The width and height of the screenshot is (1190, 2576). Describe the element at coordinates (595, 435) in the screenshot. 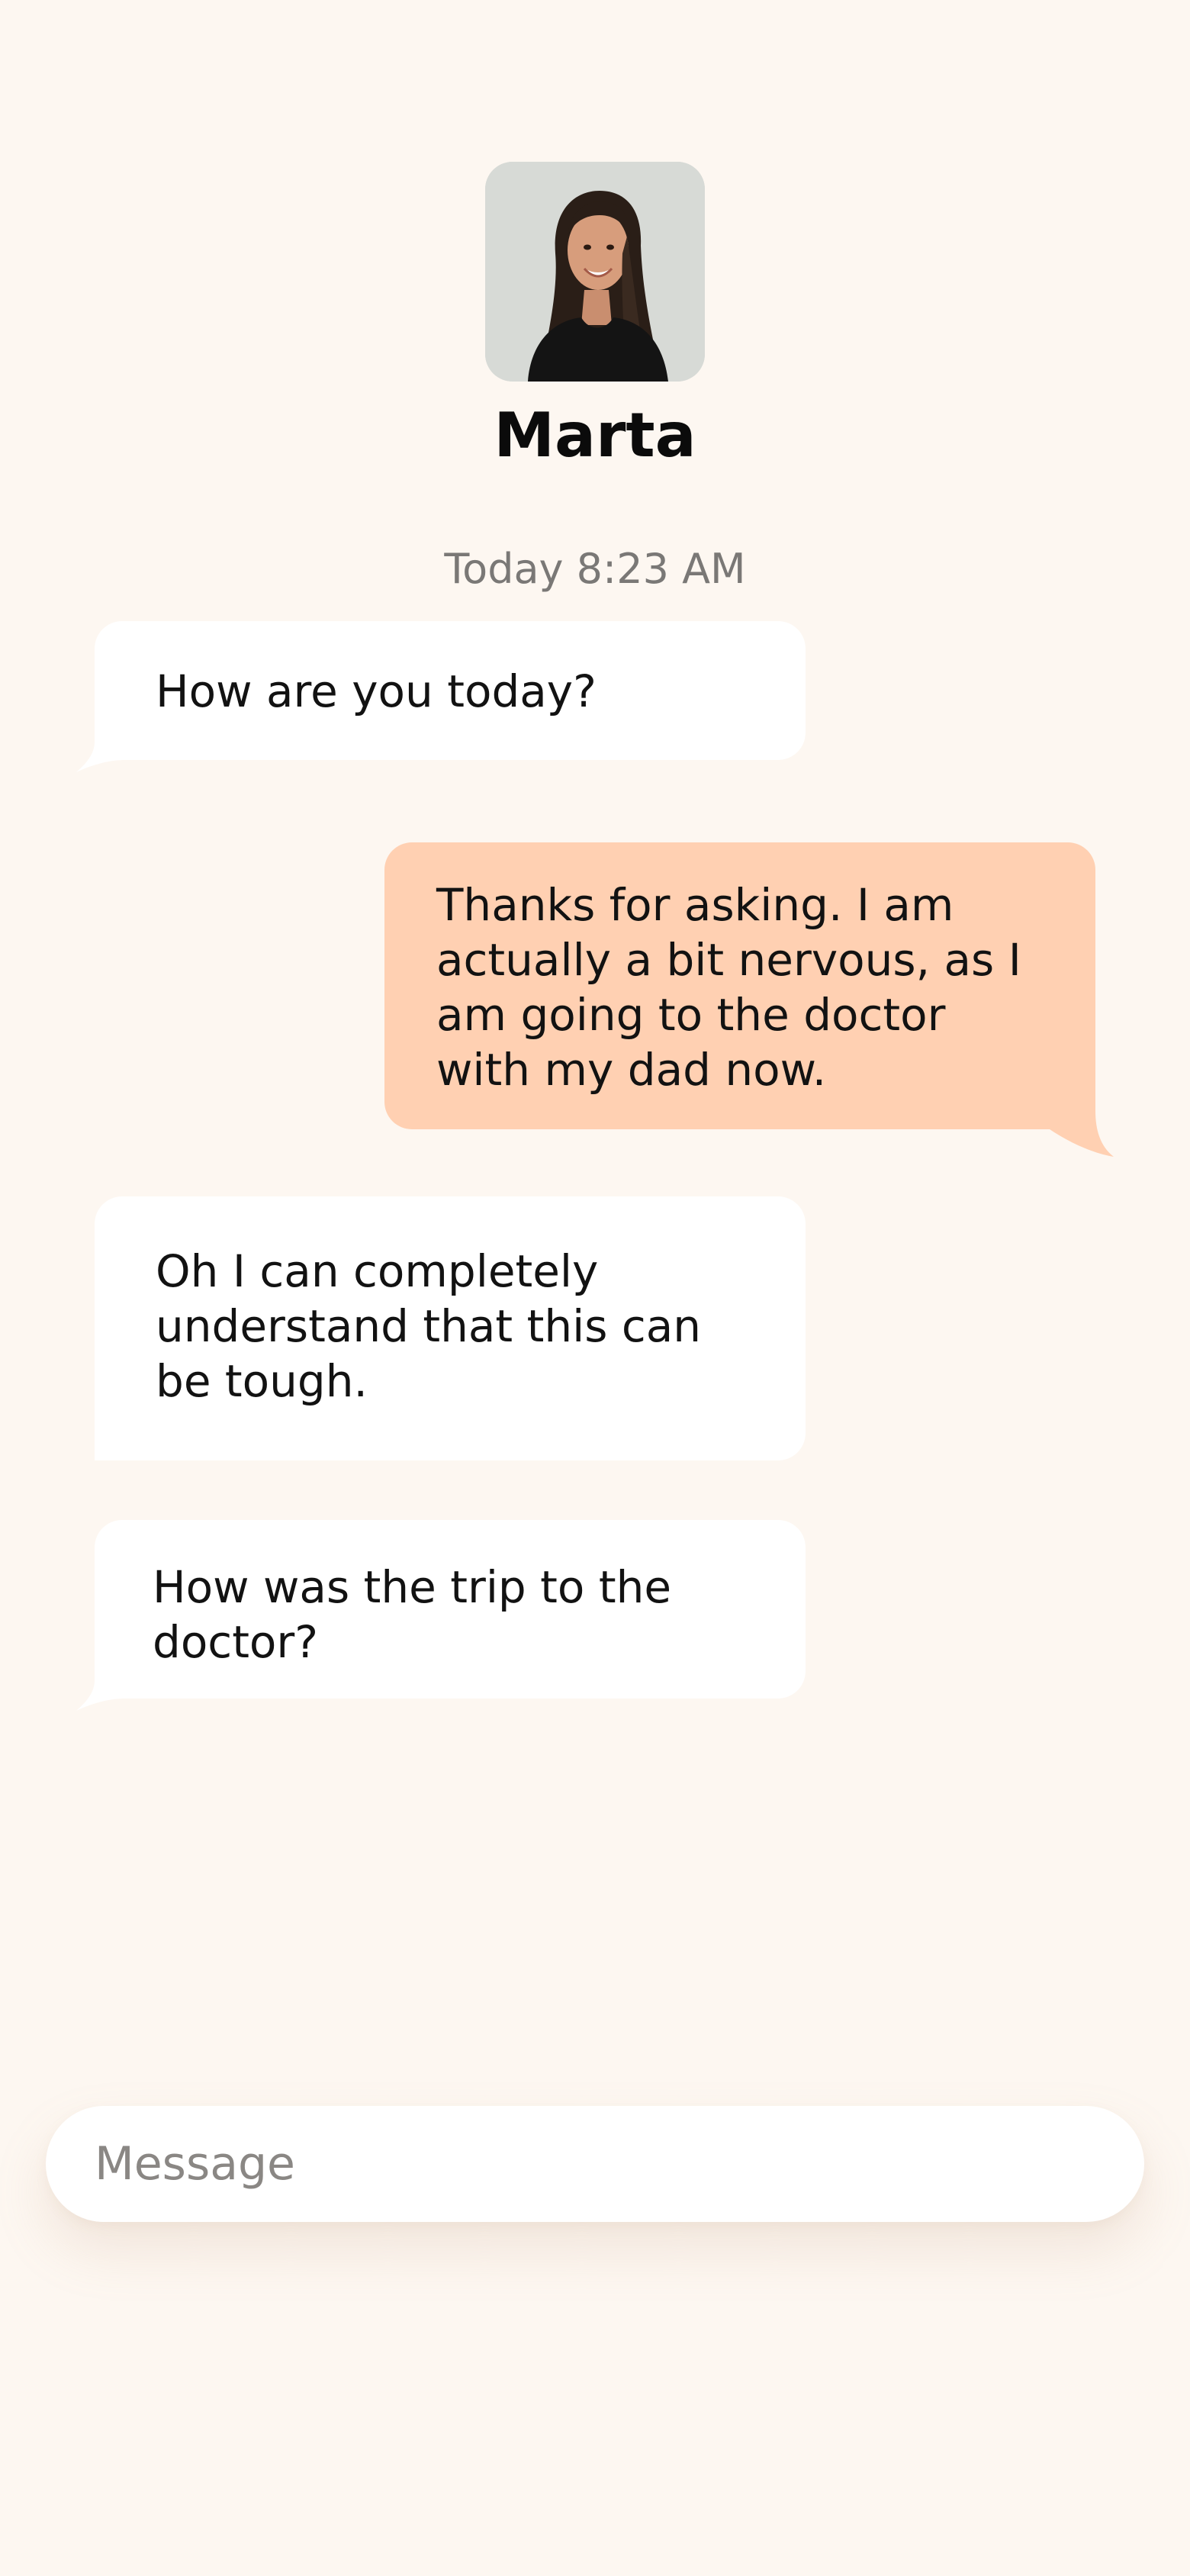

I see `contact-name: Marta` at that location.